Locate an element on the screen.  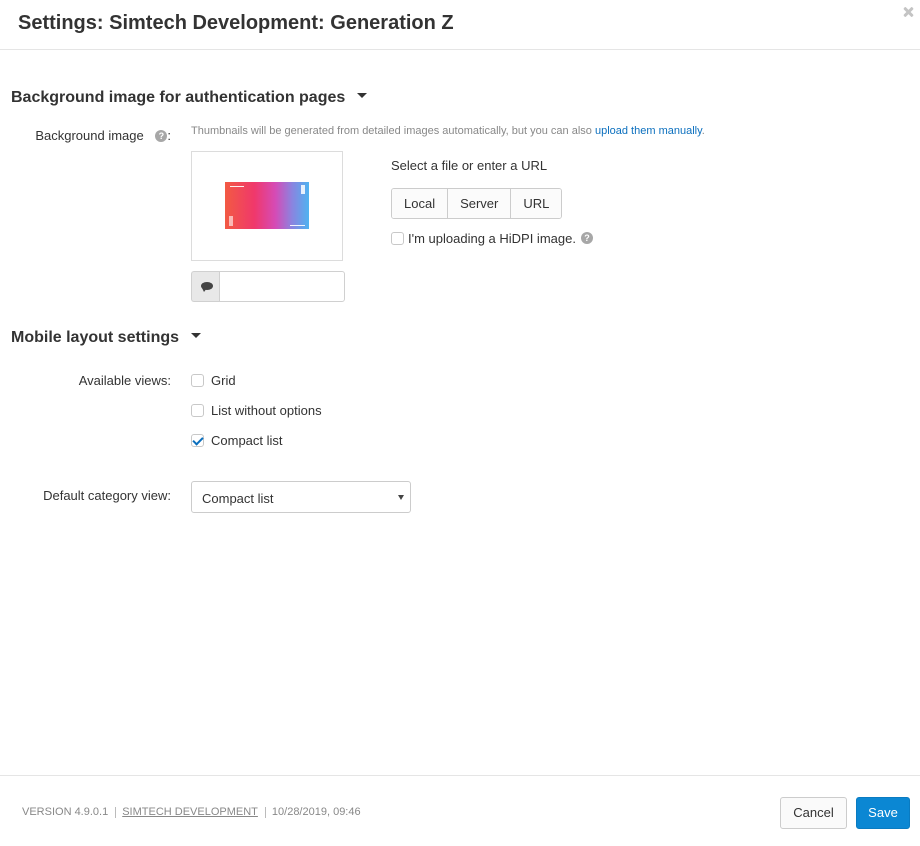
alt-text-input is located at coordinates (282, 286).